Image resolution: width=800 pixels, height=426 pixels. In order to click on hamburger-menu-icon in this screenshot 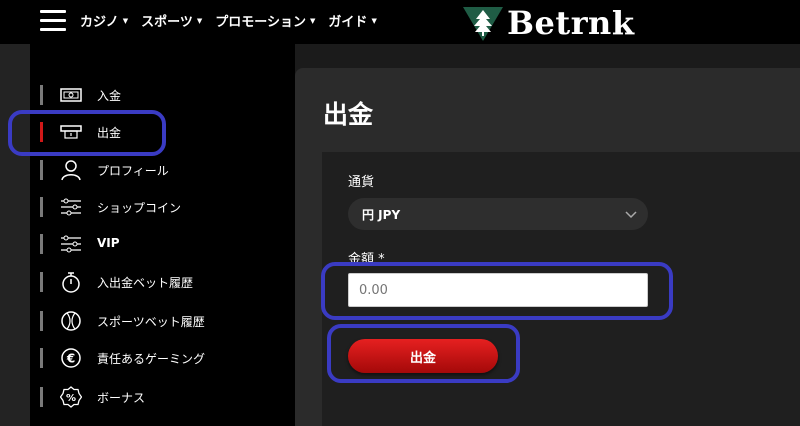, I will do `click(53, 21)`.